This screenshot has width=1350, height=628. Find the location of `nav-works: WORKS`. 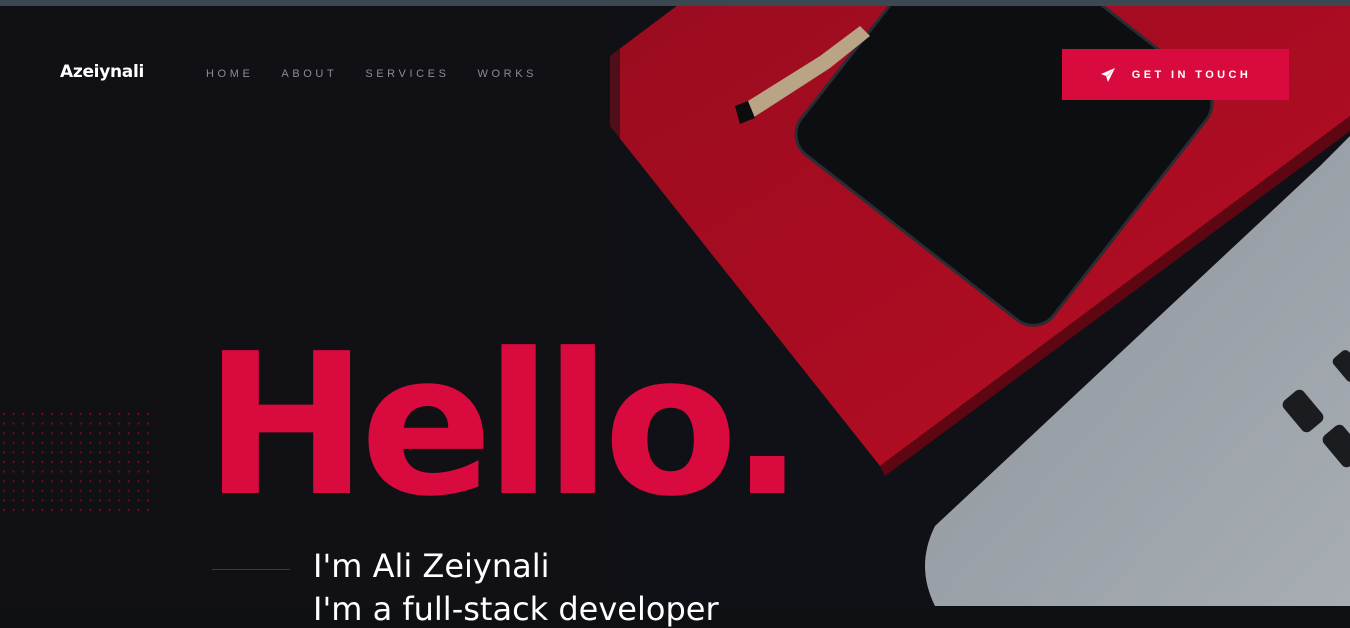

nav-works: WORKS is located at coordinates (508, 74).